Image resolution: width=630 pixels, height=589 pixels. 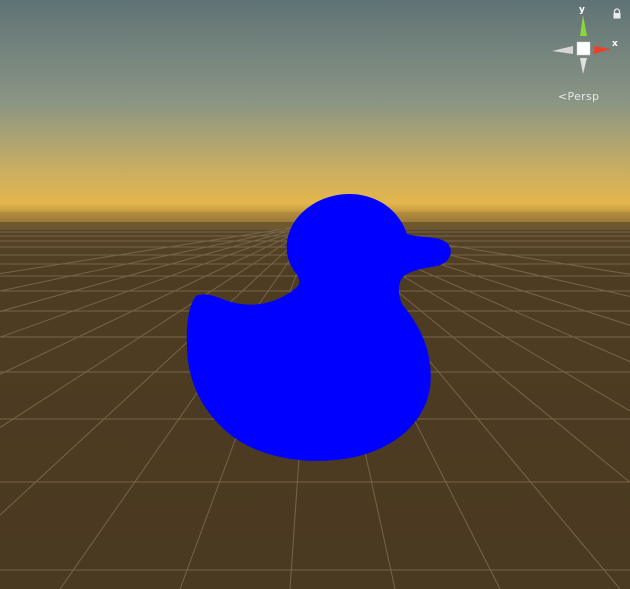 What do you see at coordinates (602, 50) in the screenshot?
I see `axis-x-cone` at bounding box center [602, 50].